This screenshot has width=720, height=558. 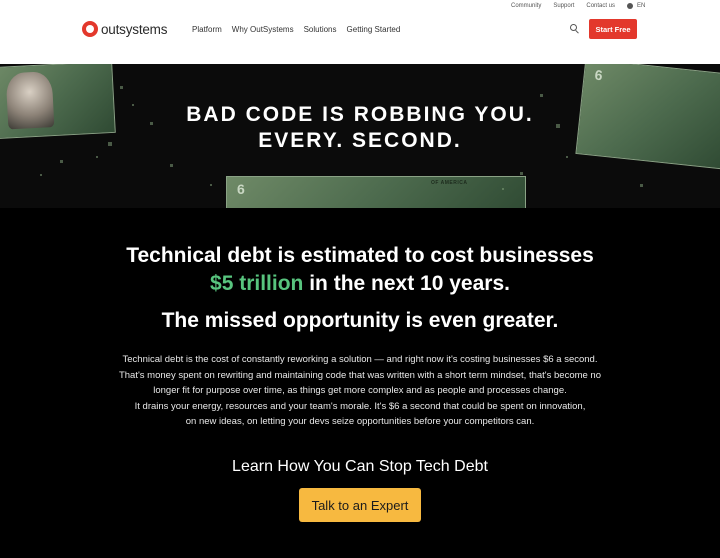 I want to click on headline-line-2-rest: in the next 10 years., so click(x=406, y=283).